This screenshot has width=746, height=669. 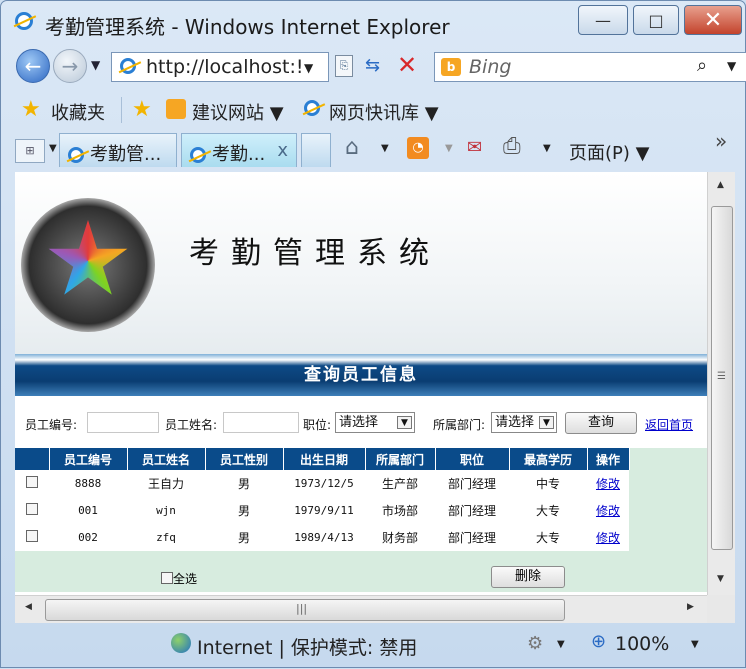 I want to click on address-dropdown-icon: ▼, so click(x=308, y=68).